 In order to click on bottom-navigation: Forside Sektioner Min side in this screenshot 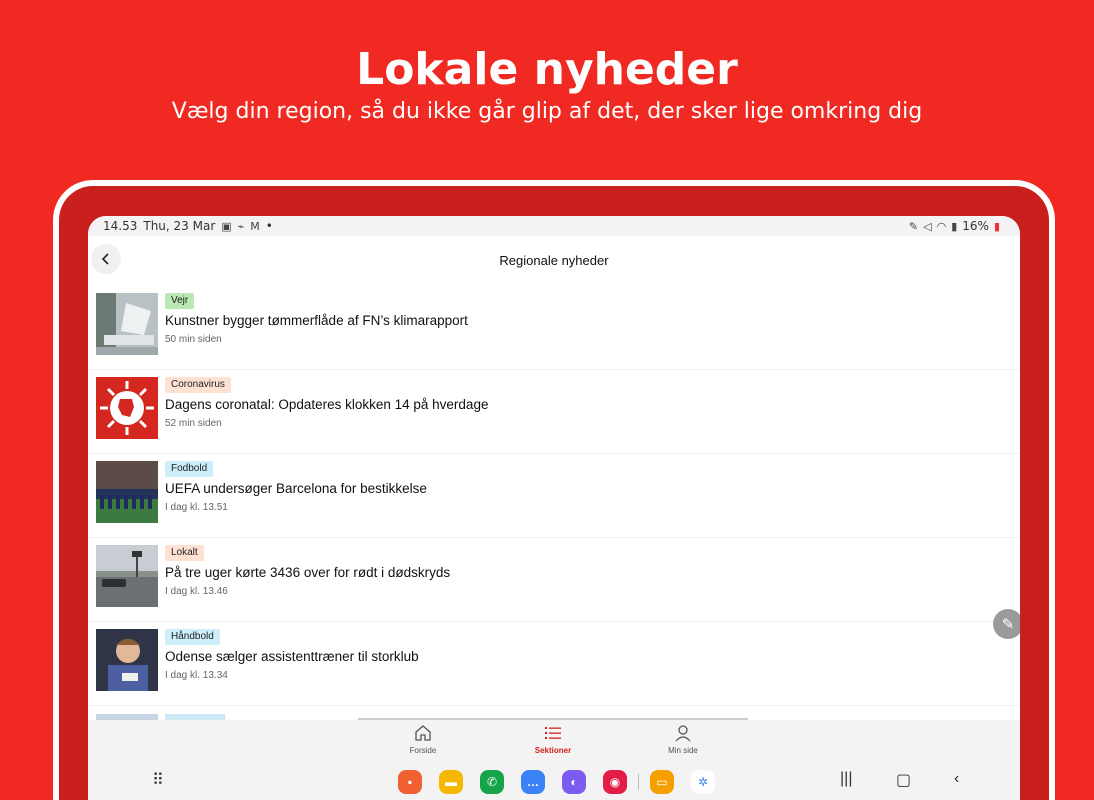, I will do `click(554, 742)`.